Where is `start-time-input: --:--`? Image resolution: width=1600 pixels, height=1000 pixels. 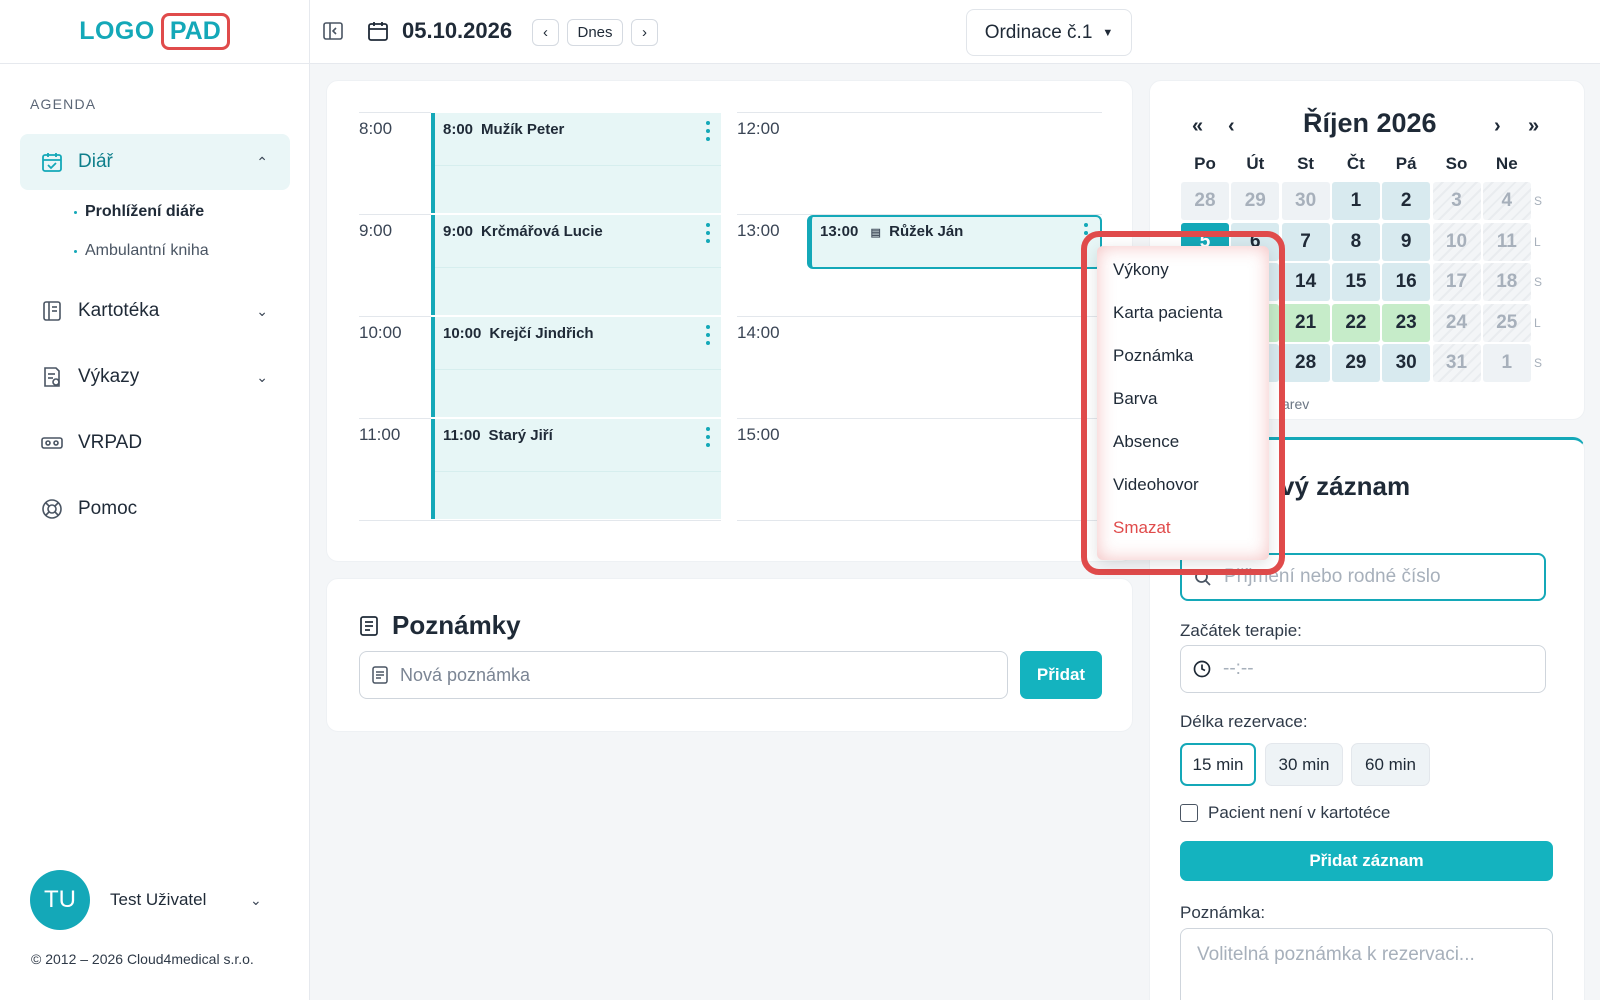 start-time-input: --:-- is located at coordinates (1363, 669).